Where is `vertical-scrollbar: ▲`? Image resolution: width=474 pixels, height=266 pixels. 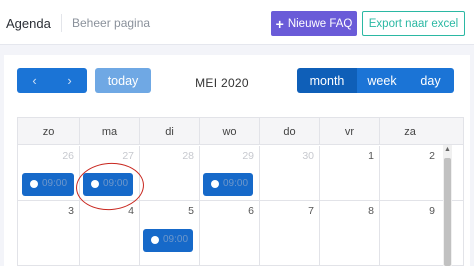 vertical-scrollbar: ▲ is located at coordinates (447, 205).